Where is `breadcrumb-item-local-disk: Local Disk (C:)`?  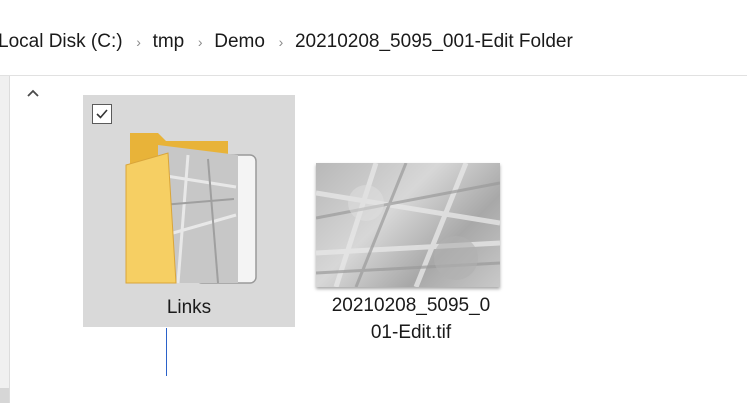
breadcrumb-item-local-disk: Local Disk (C:) is located at coordinates (61, 42).